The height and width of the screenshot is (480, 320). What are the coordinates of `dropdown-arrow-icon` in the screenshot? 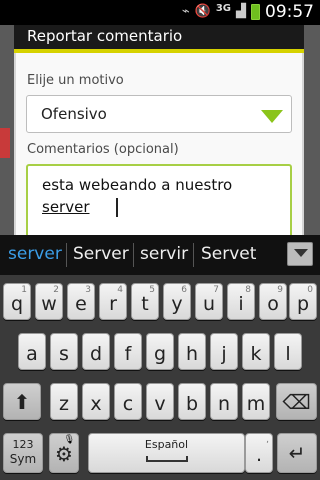 It's located at (272, 116).